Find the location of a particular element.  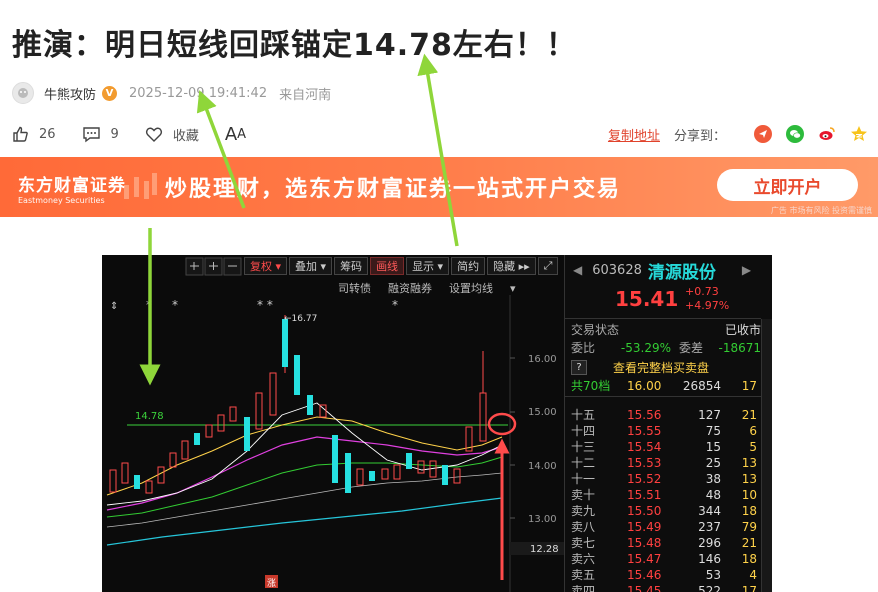

next-stock-icon: ▶ is located at coordinates (746, 270).